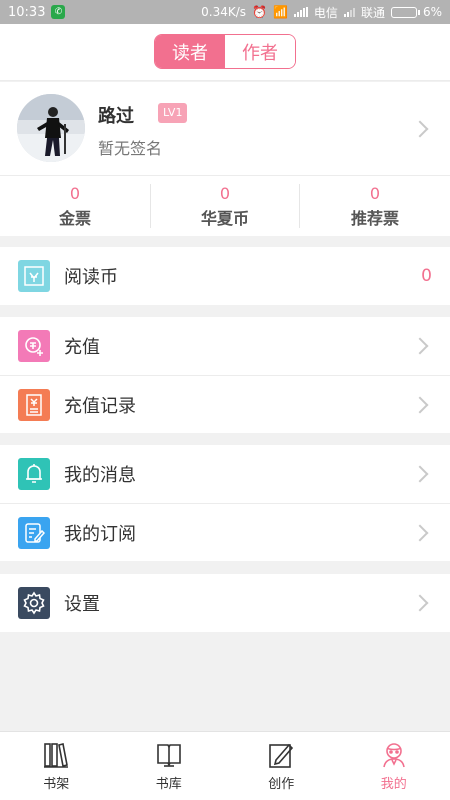 This screenshot has width=450, height=800. What do you see at coordinates (375, 206) in the screenshot?
I see `stat-recommend-ticket: 0 推荐票` at bounding box center [375, 206].